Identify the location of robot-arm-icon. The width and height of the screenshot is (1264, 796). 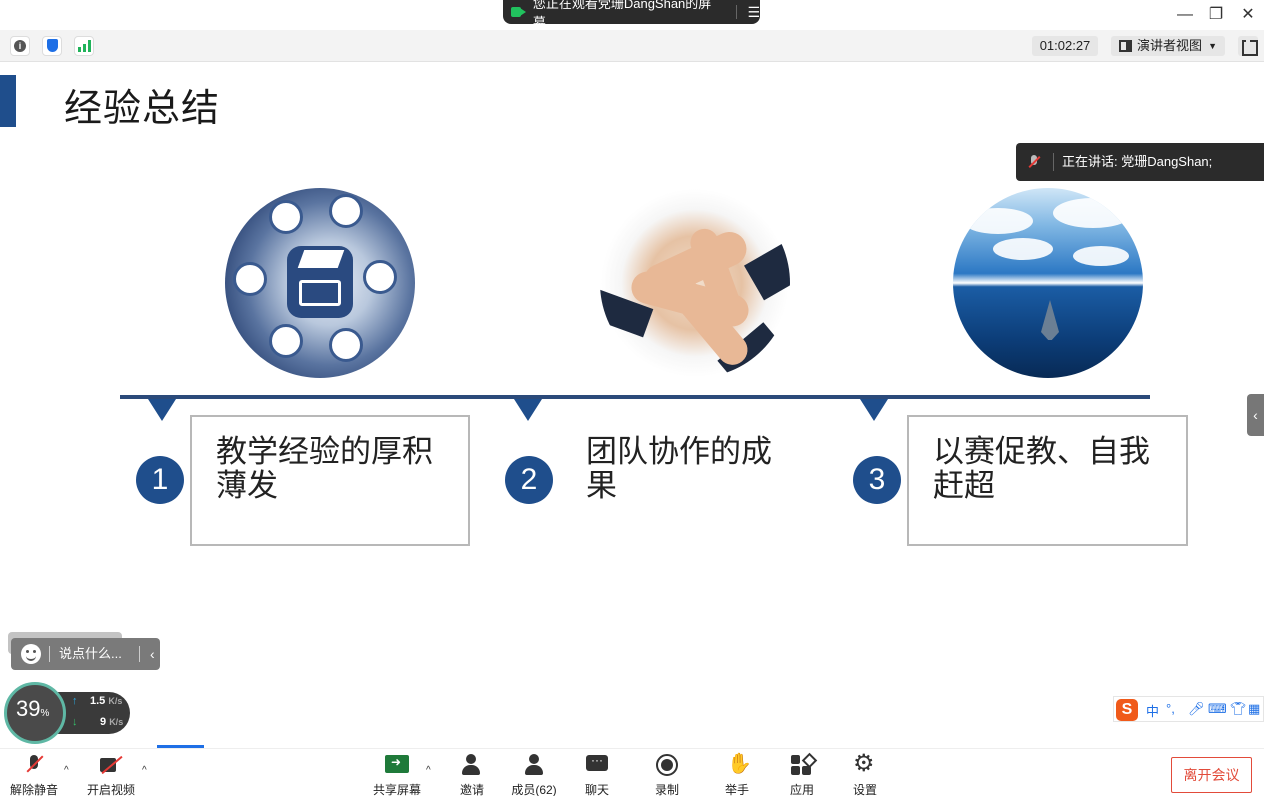
(286, 341).